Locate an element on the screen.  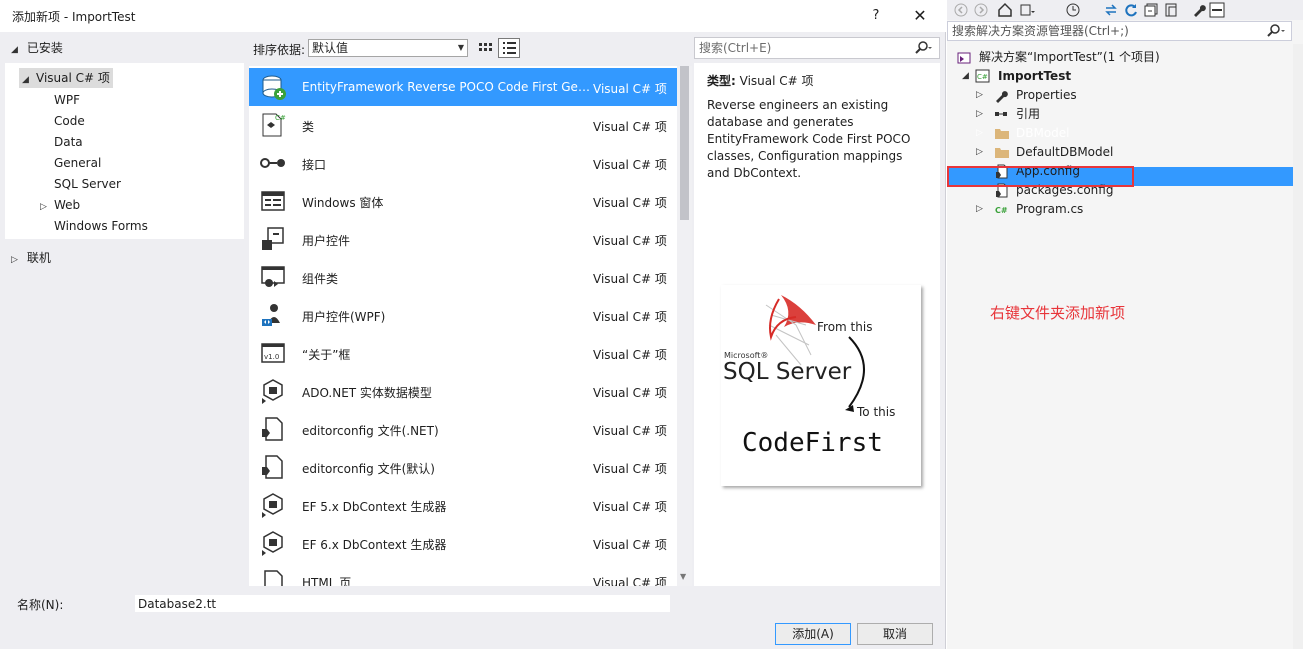
refresh-icon is located at coordinates (1131, 10).